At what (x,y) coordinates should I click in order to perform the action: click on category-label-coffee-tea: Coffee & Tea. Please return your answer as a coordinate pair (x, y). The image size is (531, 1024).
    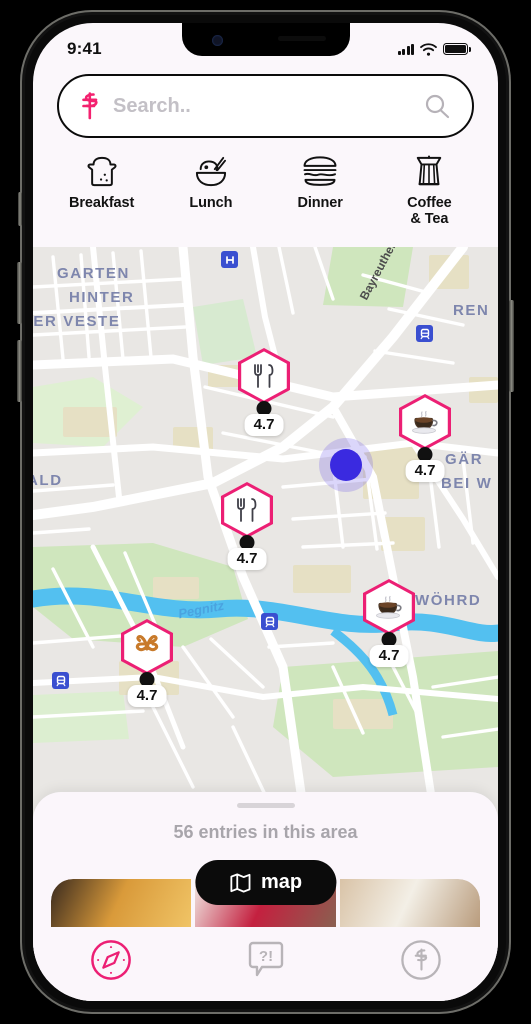
    Looking at the image, I should click on (429, 211).